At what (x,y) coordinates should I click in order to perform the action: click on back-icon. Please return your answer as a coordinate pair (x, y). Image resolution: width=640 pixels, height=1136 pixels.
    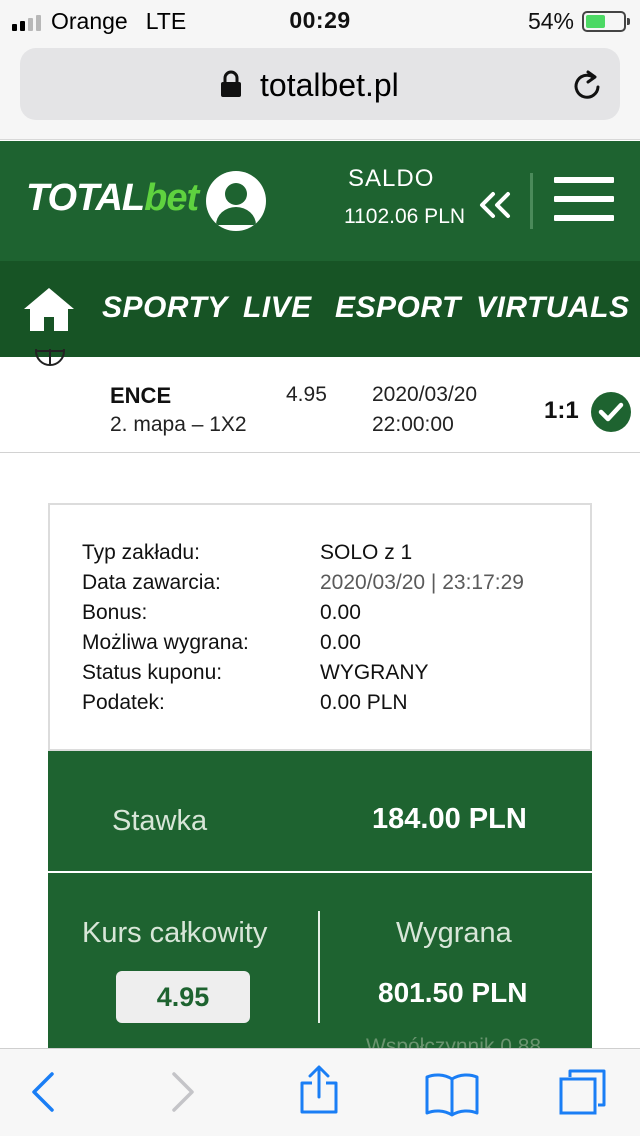
    Looking at the image, I should click on (43, 1092).